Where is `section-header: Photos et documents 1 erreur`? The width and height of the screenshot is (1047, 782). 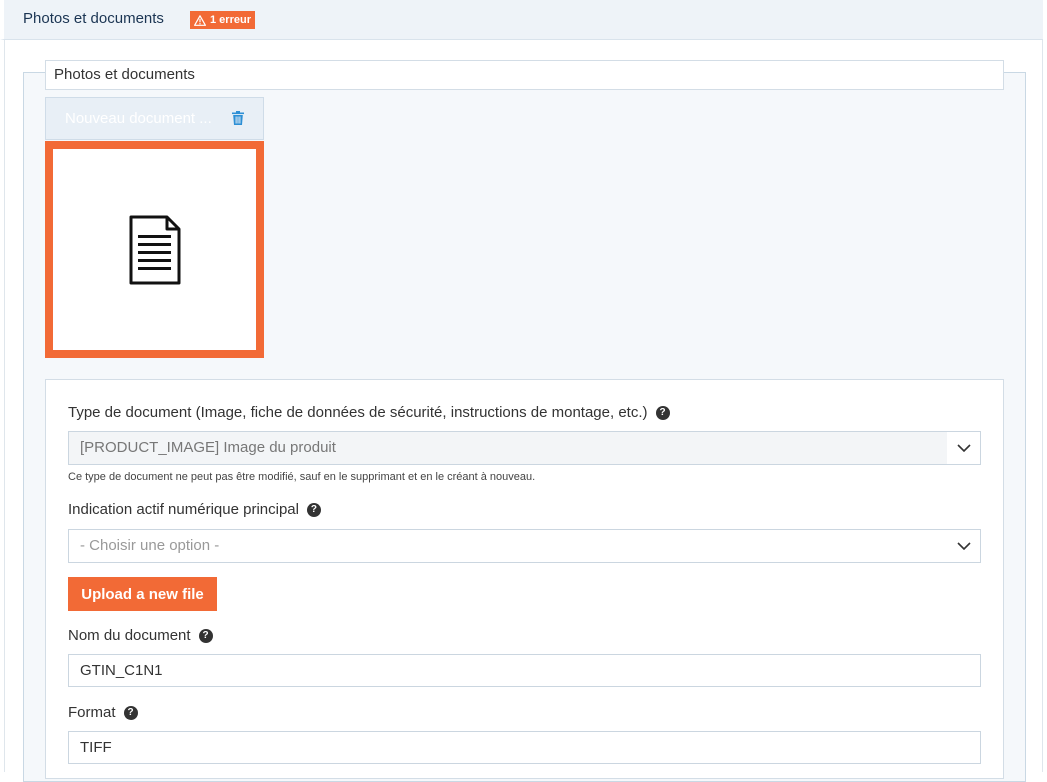 section-header: Photos et documents 1 erreur is located at coordinates (521, 20).